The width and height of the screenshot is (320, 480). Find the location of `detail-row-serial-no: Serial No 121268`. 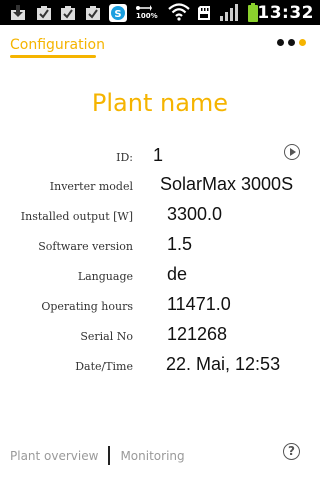

detail-row-serial-no: Serial No 121268 is located at coordinates (160, 336).